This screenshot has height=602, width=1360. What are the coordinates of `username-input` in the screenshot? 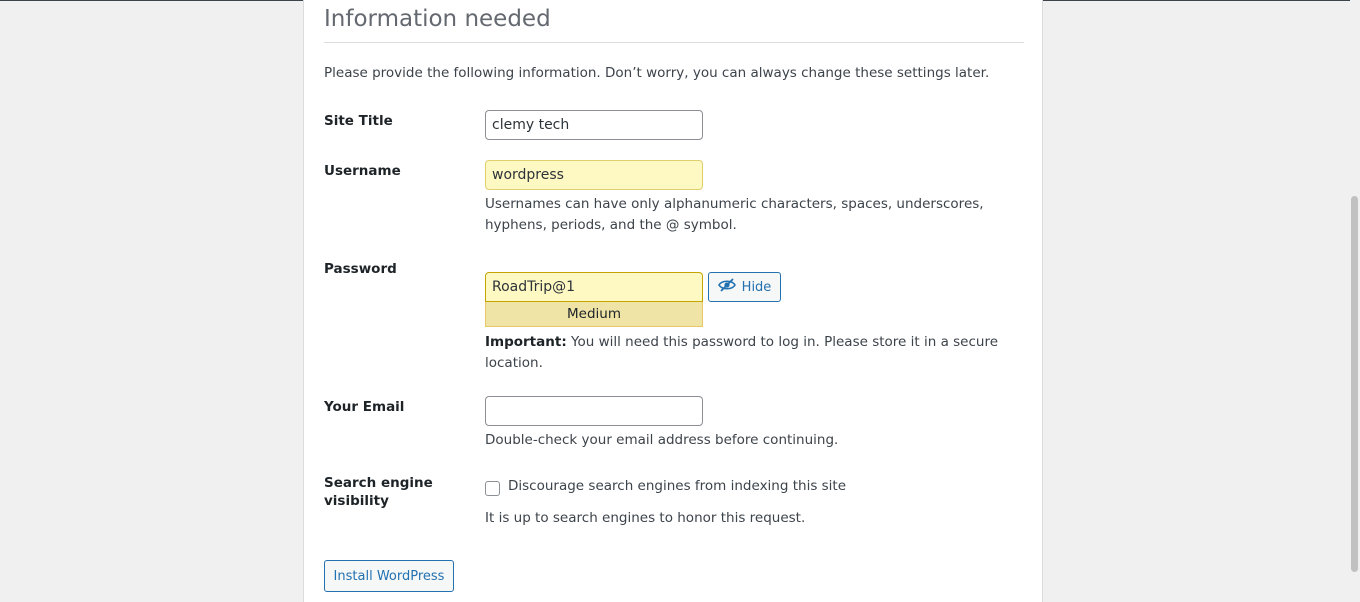 It's located at (594, 175).